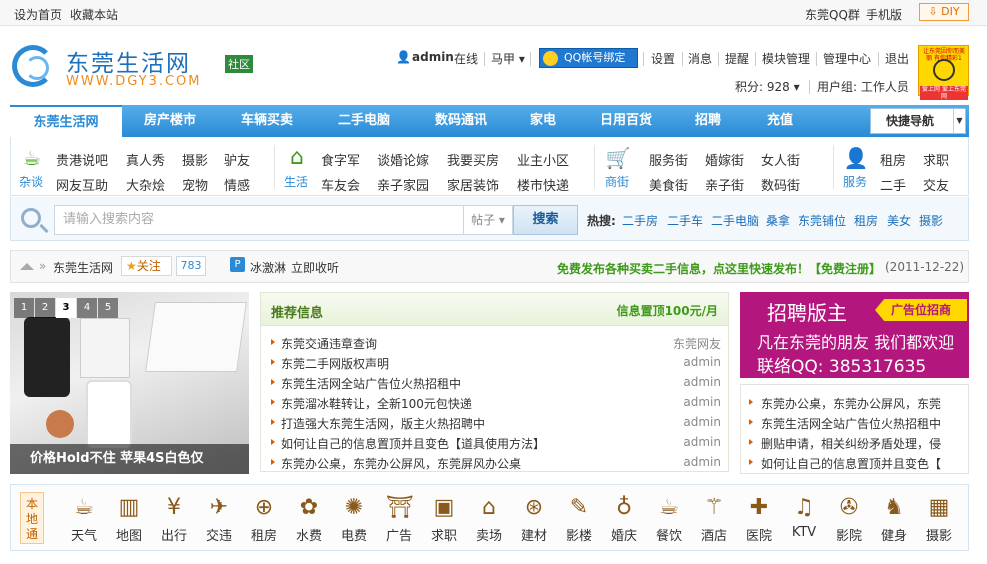  I want to click on local-service-hotel: ⚚ 酒店, so click(714, 519).